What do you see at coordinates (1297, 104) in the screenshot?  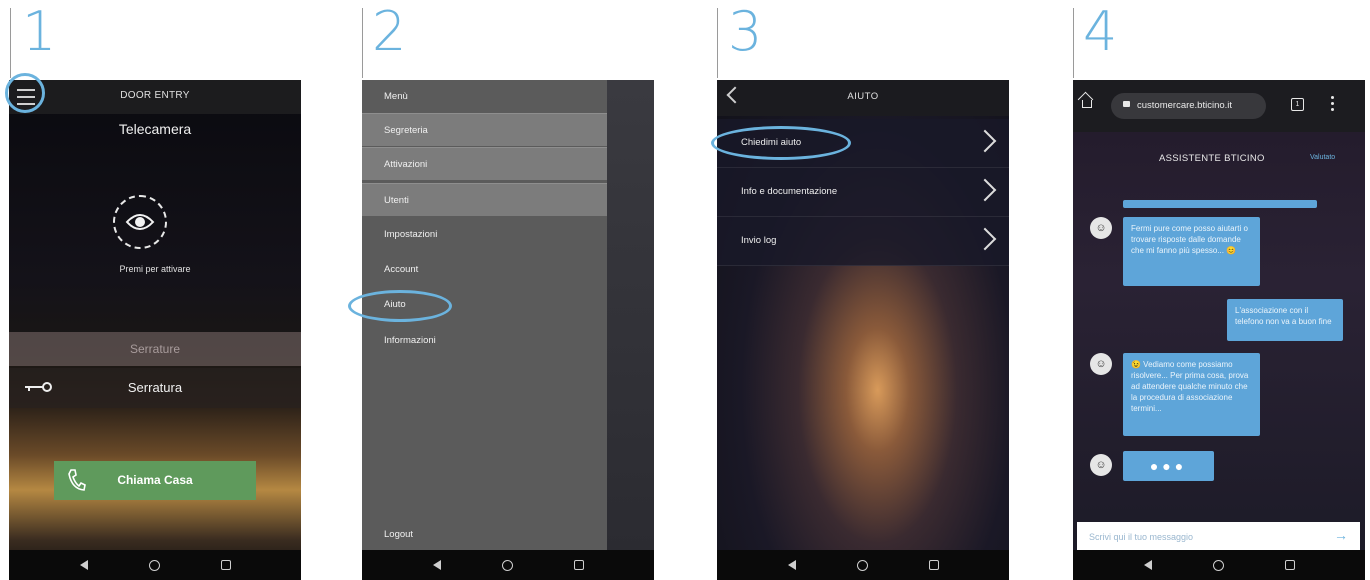 I see `tab-switcher-icon: 1` at bounding box center [1297, 104].